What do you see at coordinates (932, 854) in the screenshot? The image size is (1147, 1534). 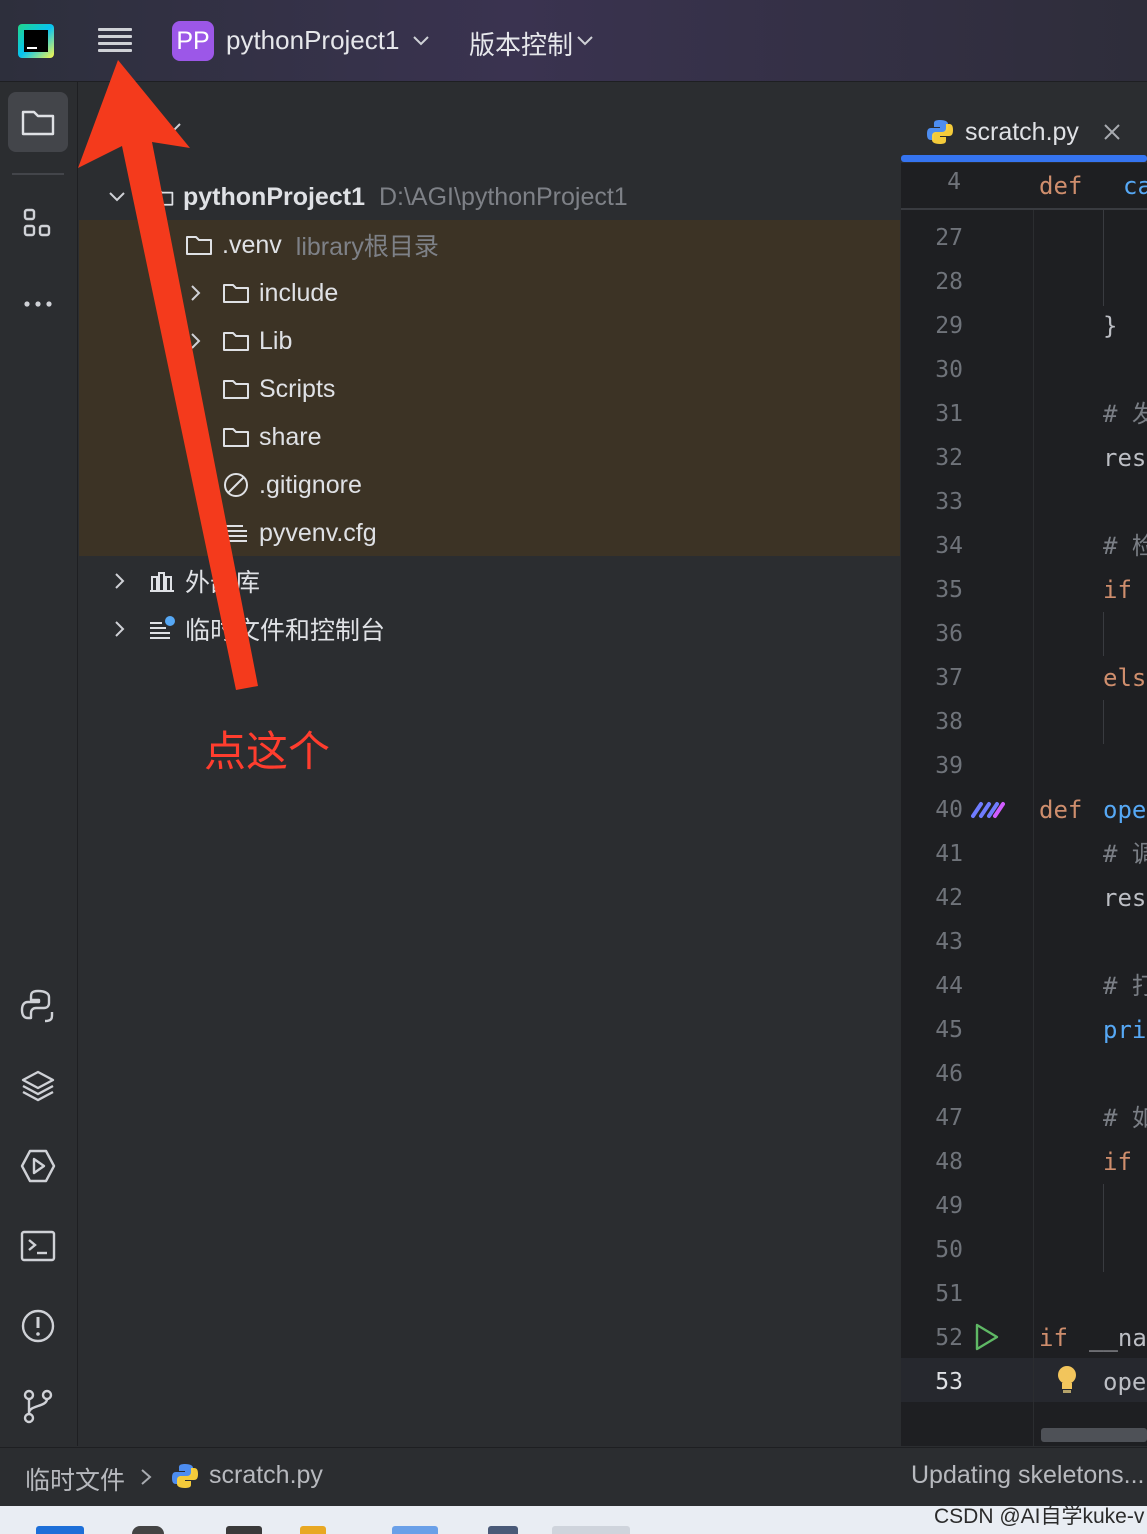 I see `line-number: 41` at bounding box center [932, 854].